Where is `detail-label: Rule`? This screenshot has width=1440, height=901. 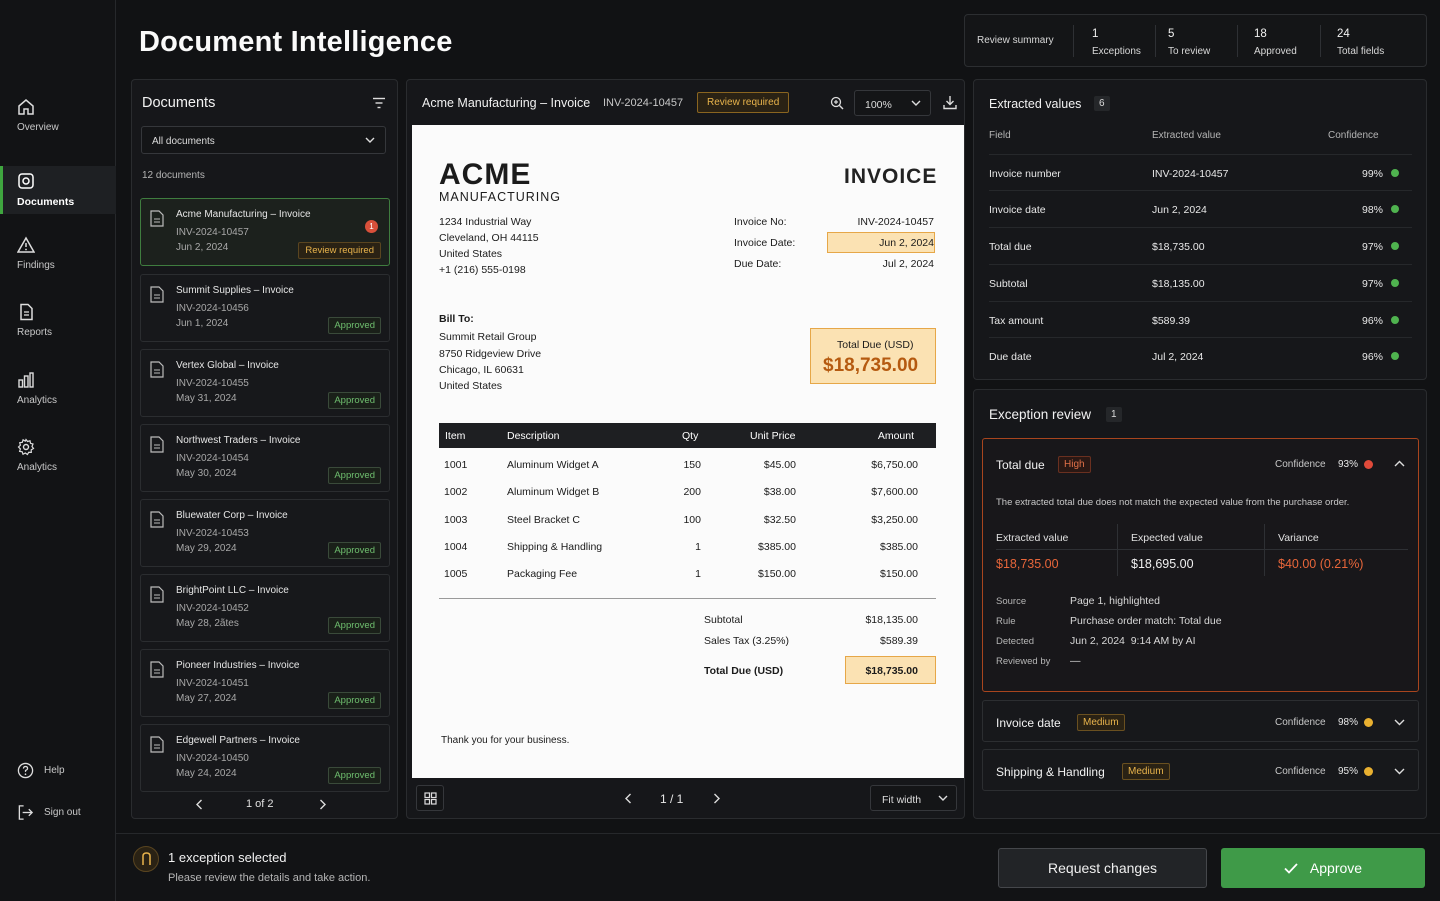
detail-label: Rule is located at coordinates (1006, 621).